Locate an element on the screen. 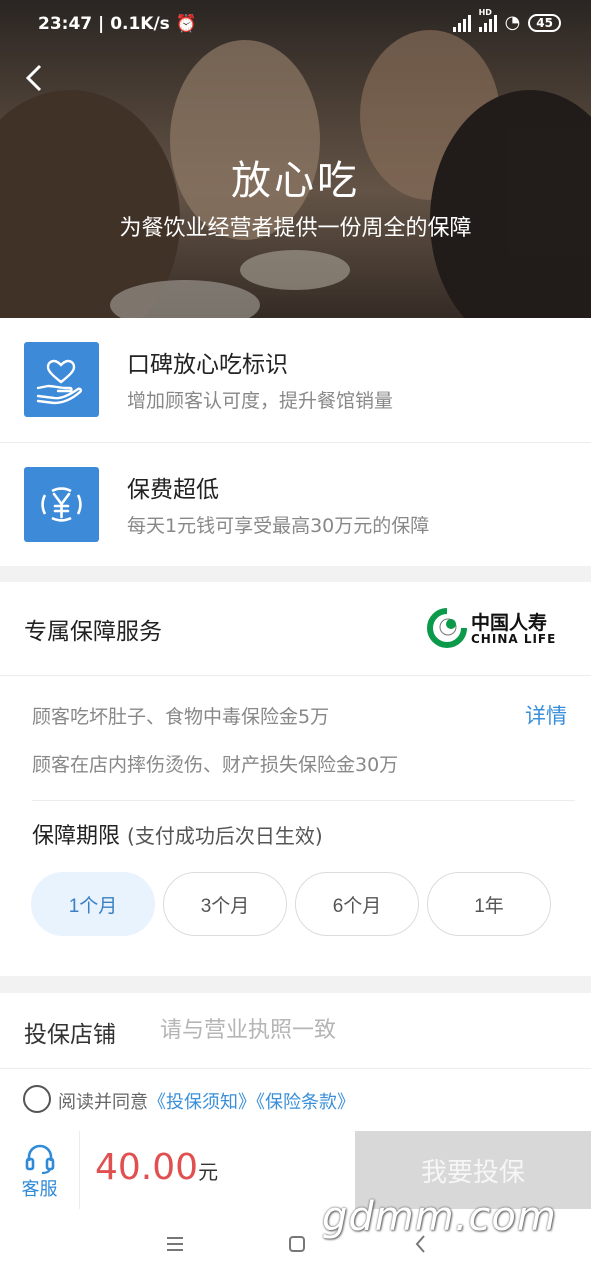 The height and width of the screenshot is (1280, 591). wifi-icon: ◔ is located at coordinates (512, 22).